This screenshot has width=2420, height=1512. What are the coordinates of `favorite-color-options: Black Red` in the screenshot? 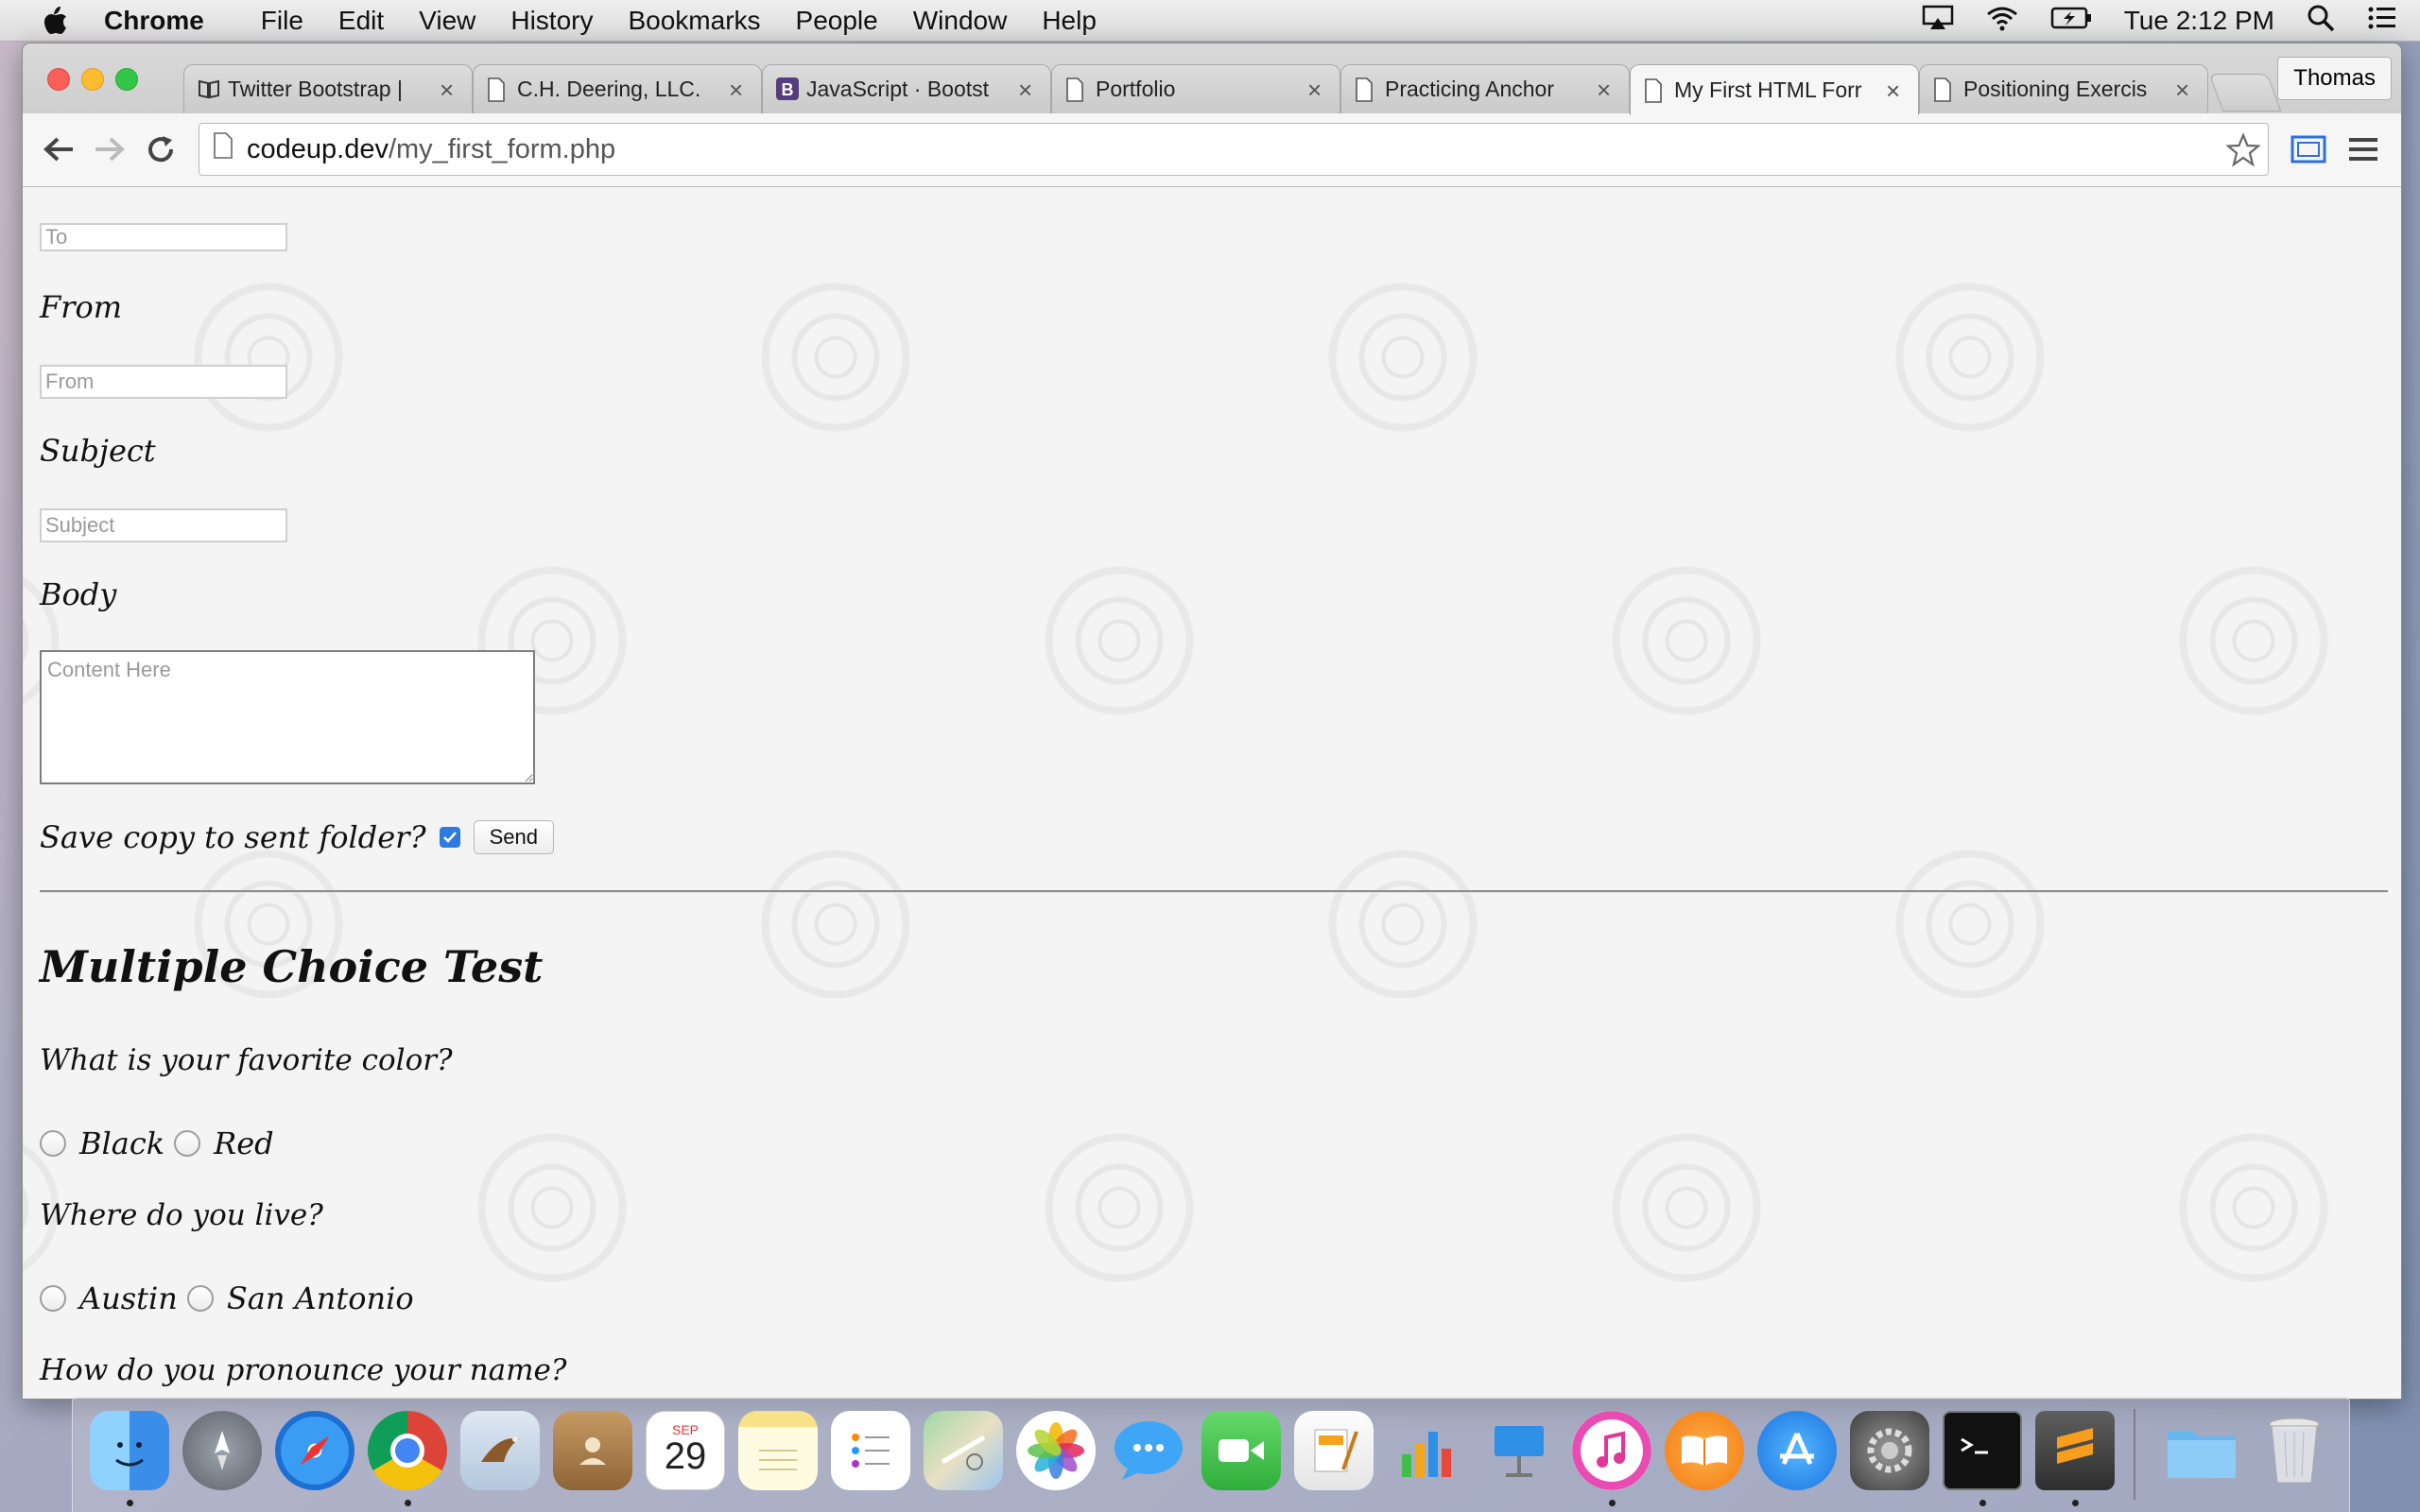 It's located at (162, 1143).